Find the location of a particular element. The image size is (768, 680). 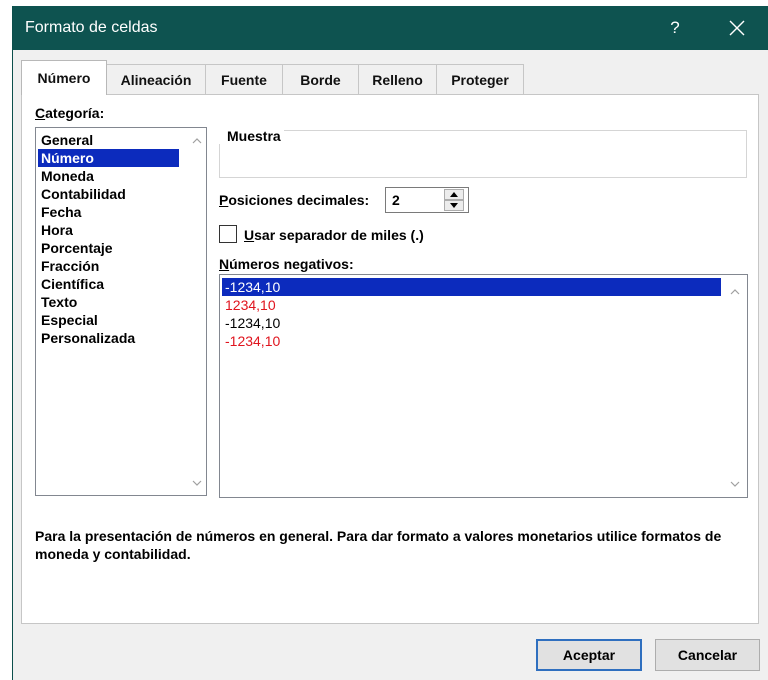

tab-fuente: Fuente is located at coordinates (244, 79).